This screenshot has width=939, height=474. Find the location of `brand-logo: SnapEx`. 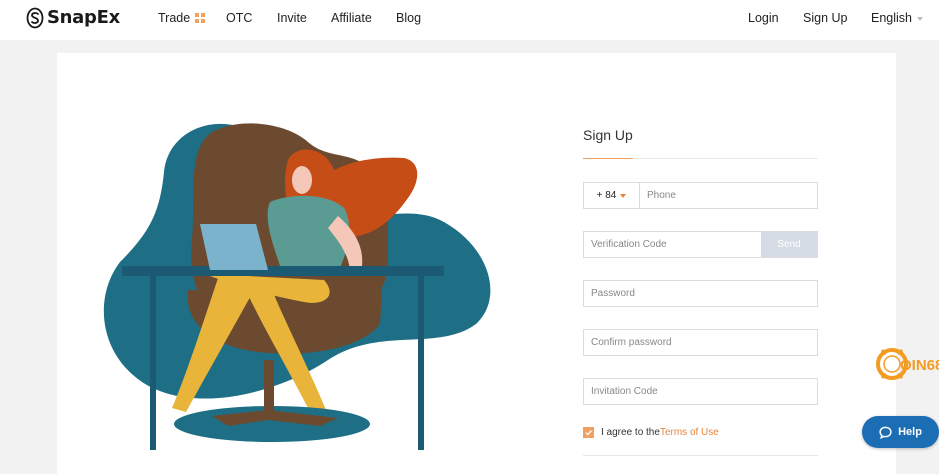

brand-logo: SnapEx is located at coordinates (73, 18).